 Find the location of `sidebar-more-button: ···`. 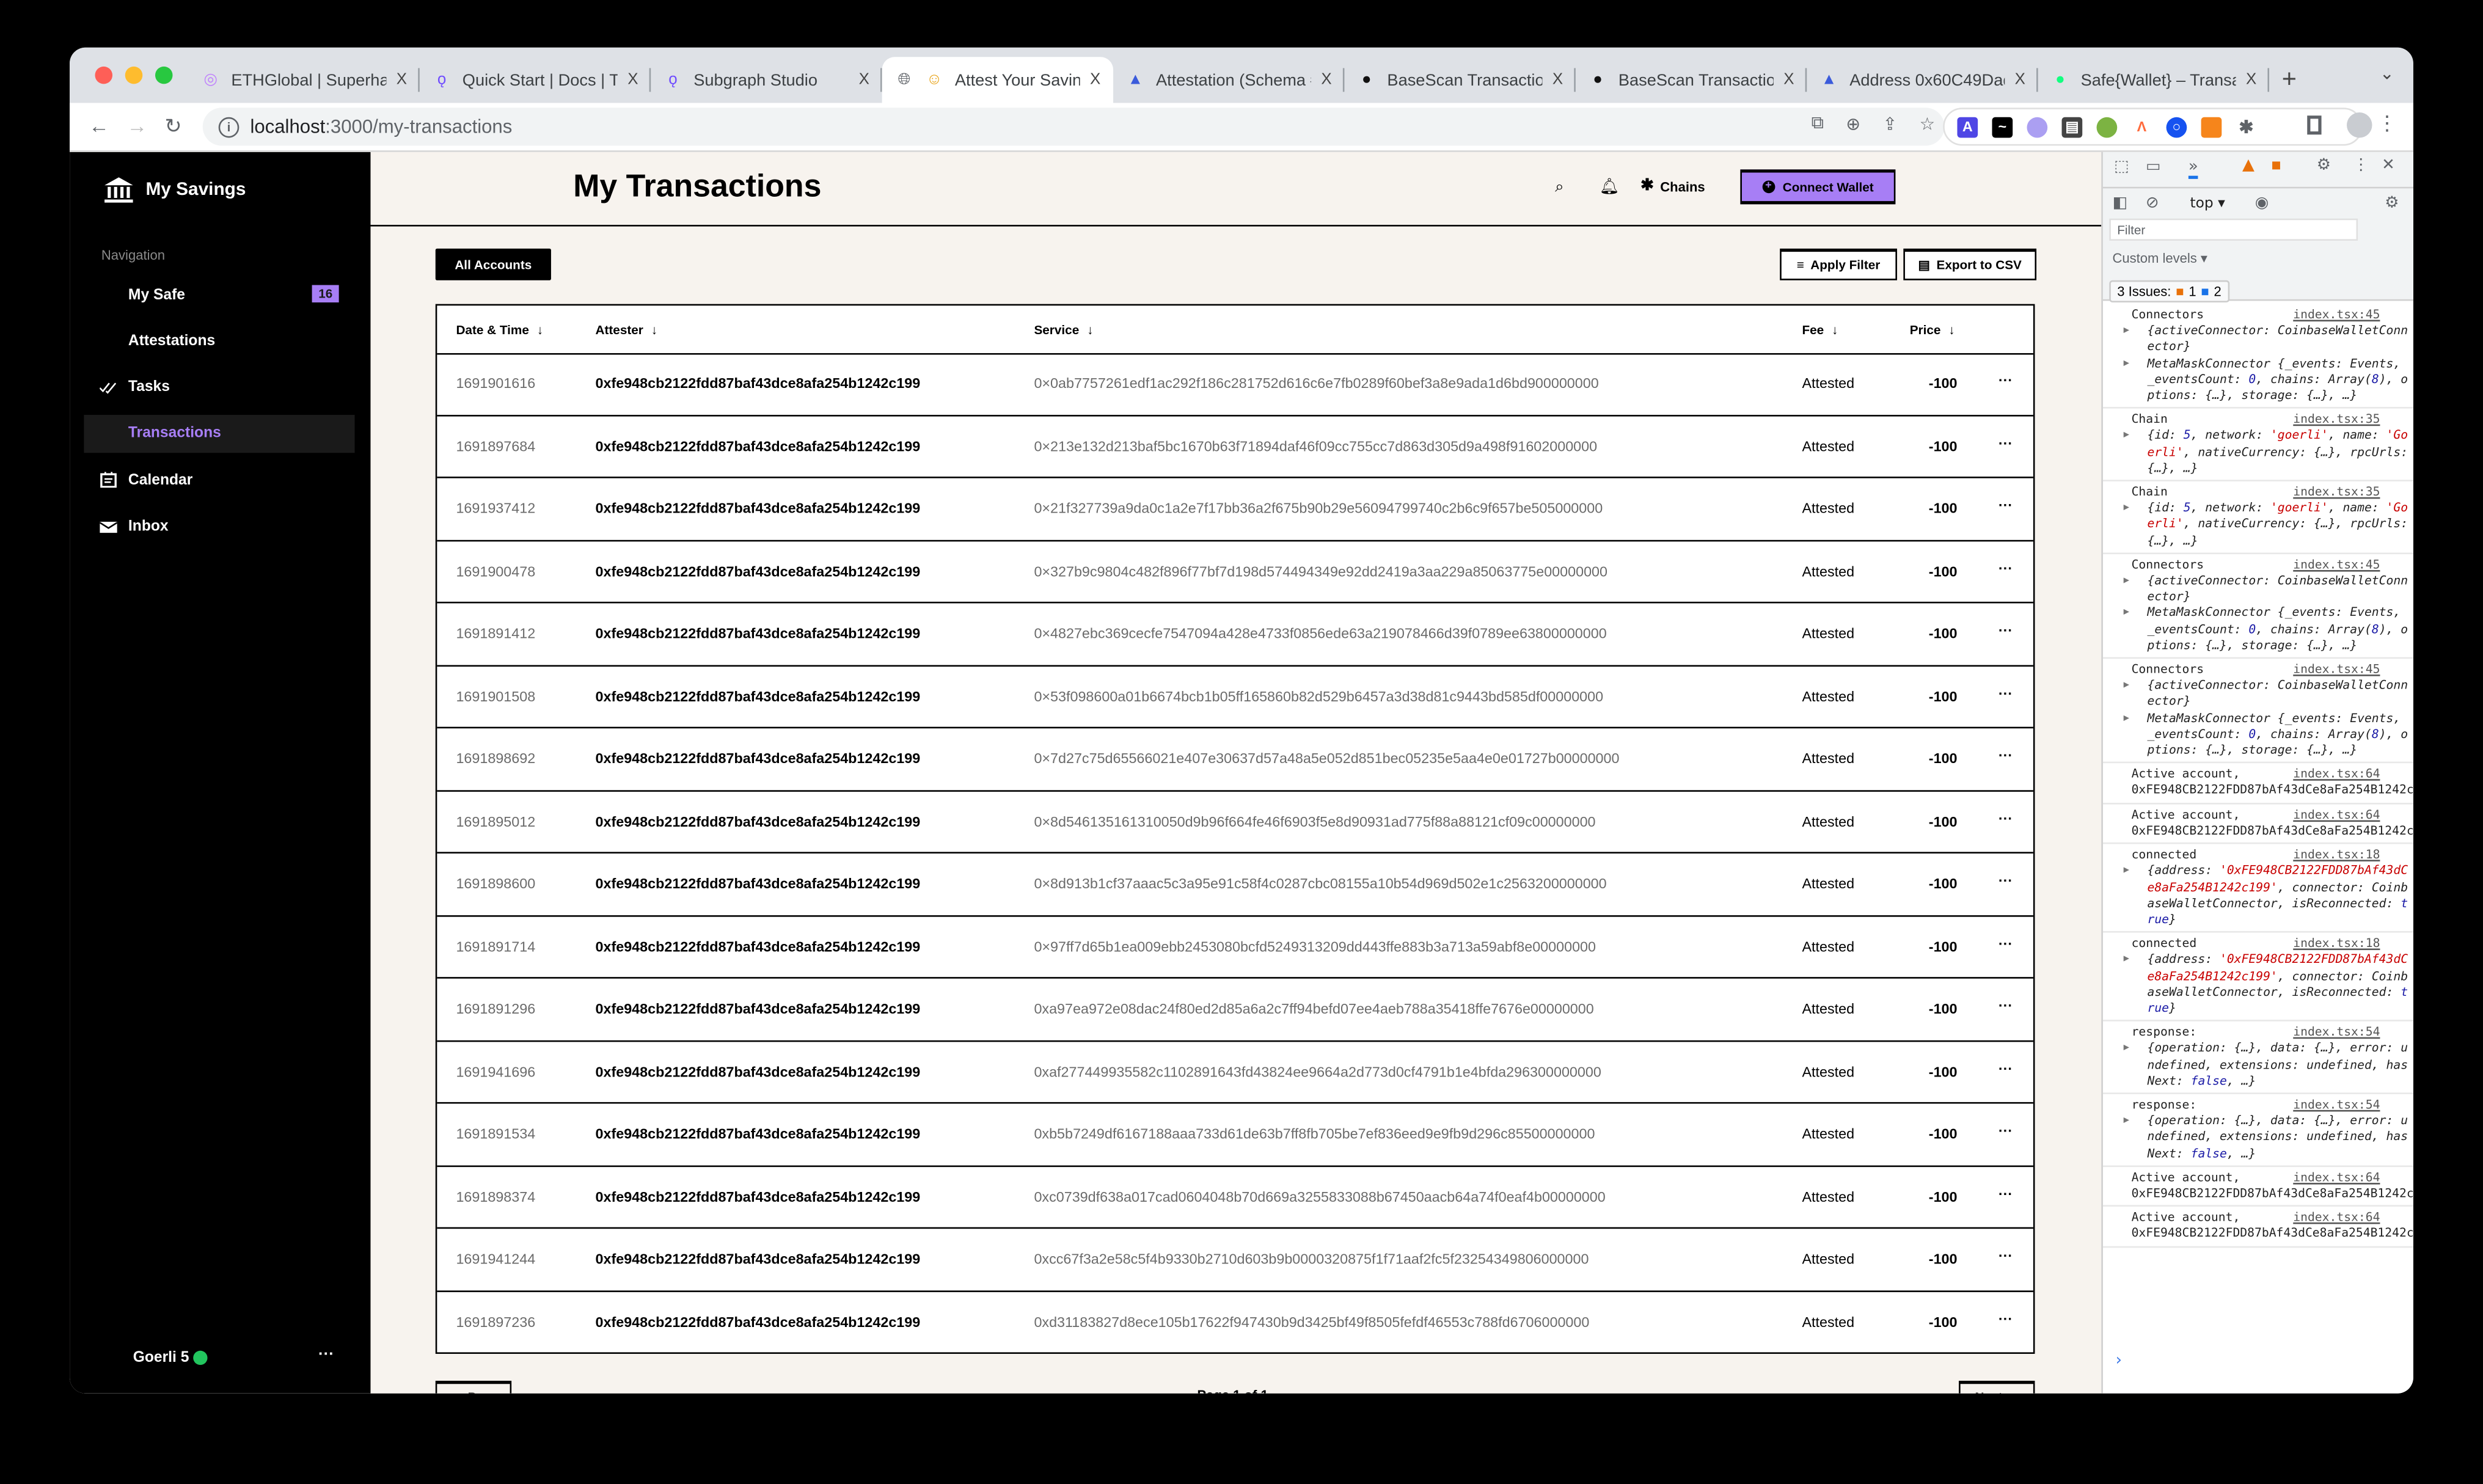

sidebar-more-button: ··· is located at coordinates (326, 1355).